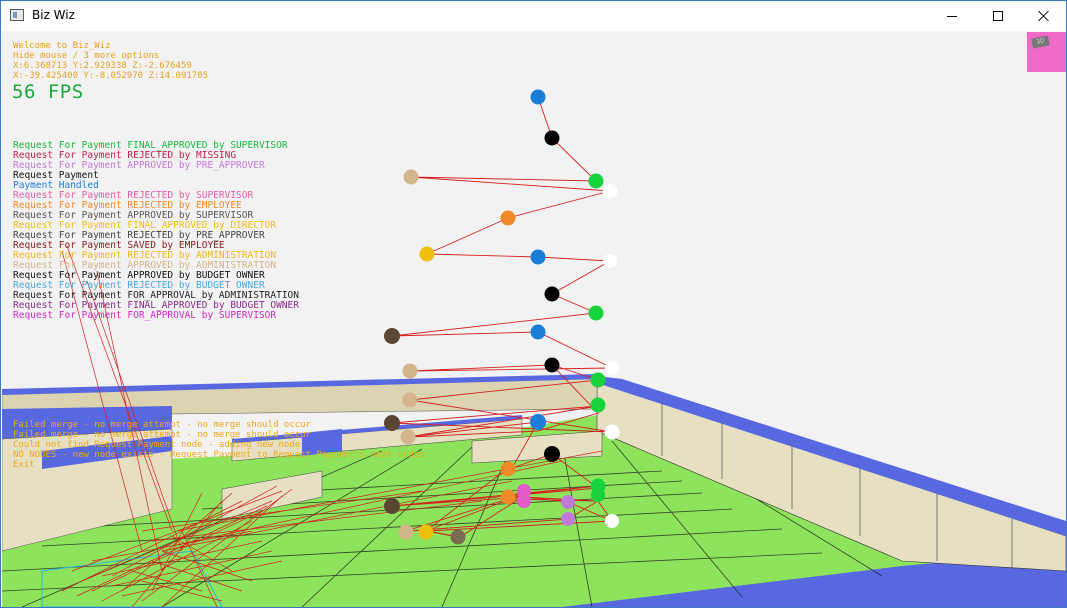 This screenshot has height=608, width=1067. What do you see at coordinates (53, 15) in the screenshot?
I see `window-title: Biz Wiz` at bounding box center [53, 15].